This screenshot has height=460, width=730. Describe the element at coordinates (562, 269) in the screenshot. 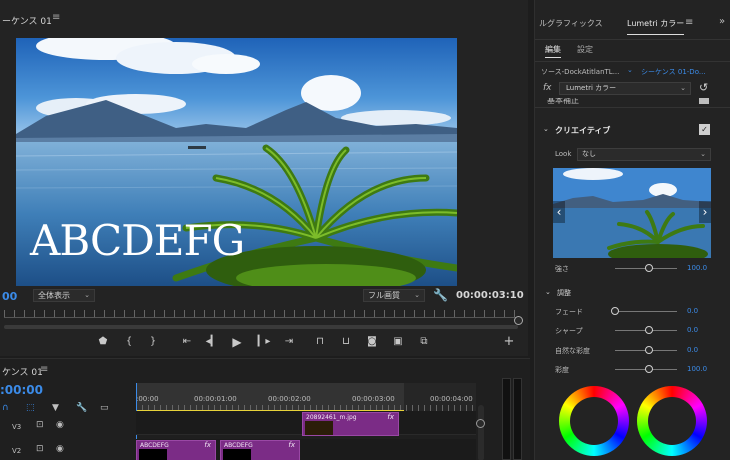

I see `intensity-label: 強さ` at that location.